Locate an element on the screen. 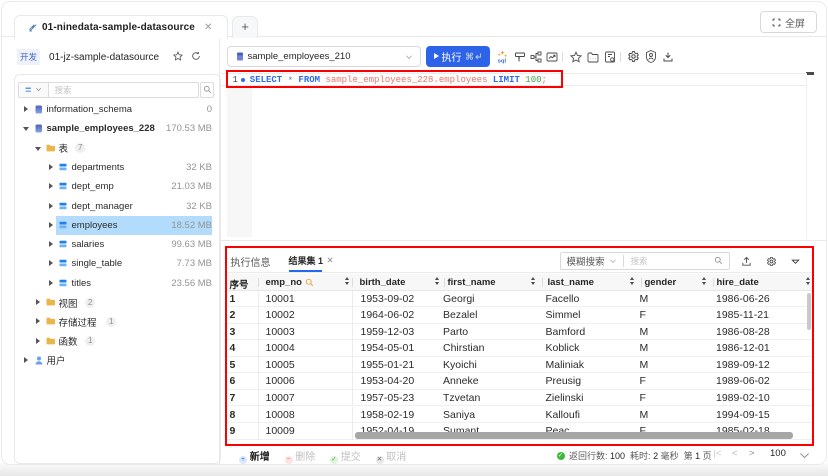 This screenshot has width=828, height=476. svg-text: sql is located at coordinates (501, 61).